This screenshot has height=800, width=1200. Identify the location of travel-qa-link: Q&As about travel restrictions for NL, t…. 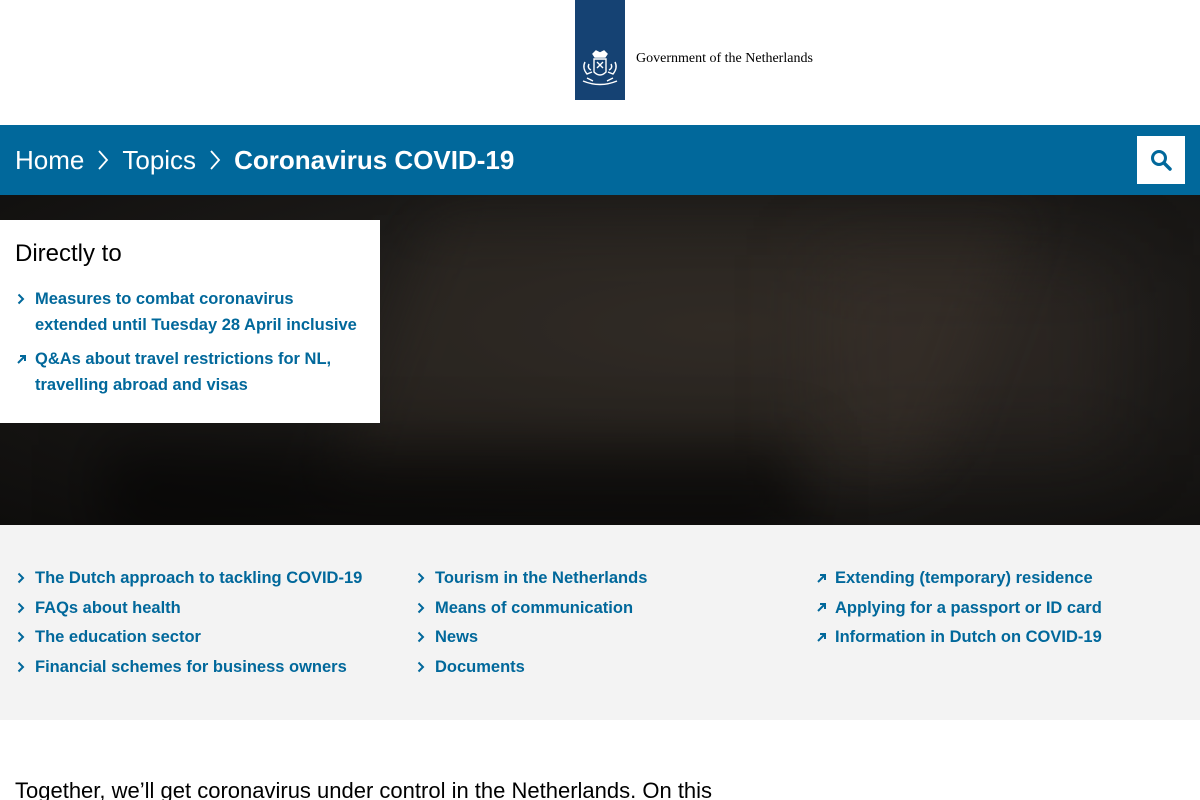
(183, 372).